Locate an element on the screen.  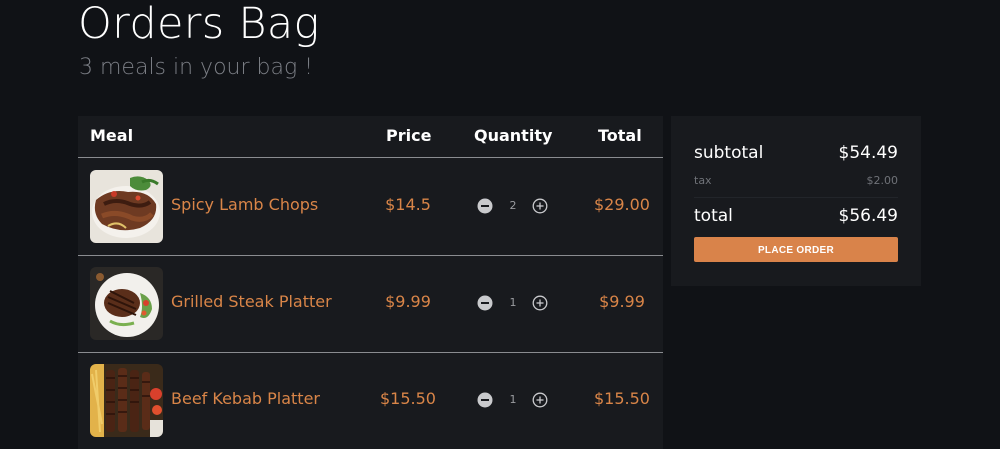
tax-label: tax is located at coordinates (703, 180).